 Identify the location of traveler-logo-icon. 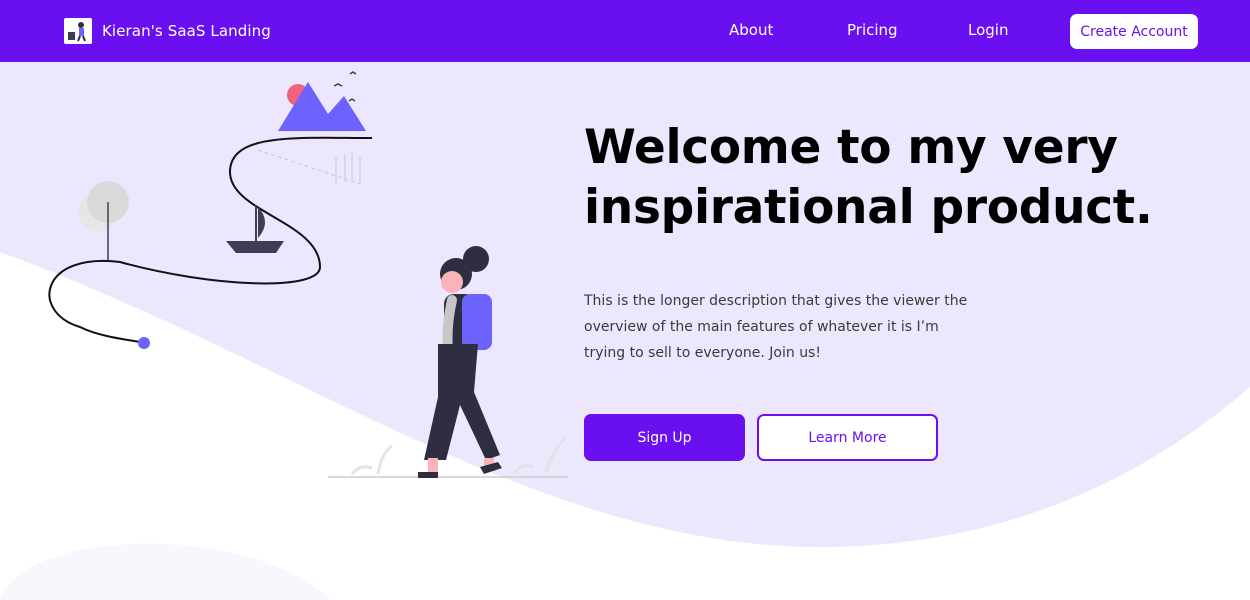
(78, 31).